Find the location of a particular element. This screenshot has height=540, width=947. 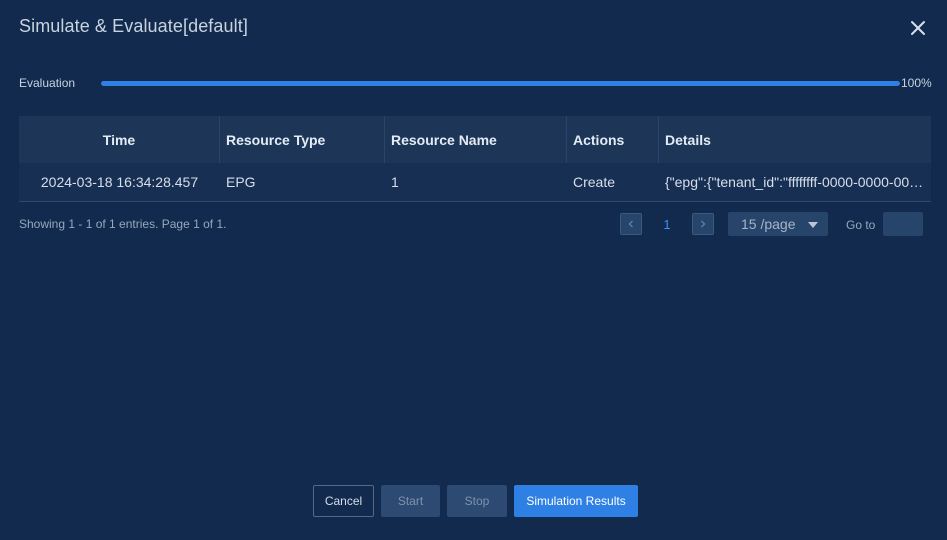

page-size-select: 15 /page is located at coordinates (778, 224).